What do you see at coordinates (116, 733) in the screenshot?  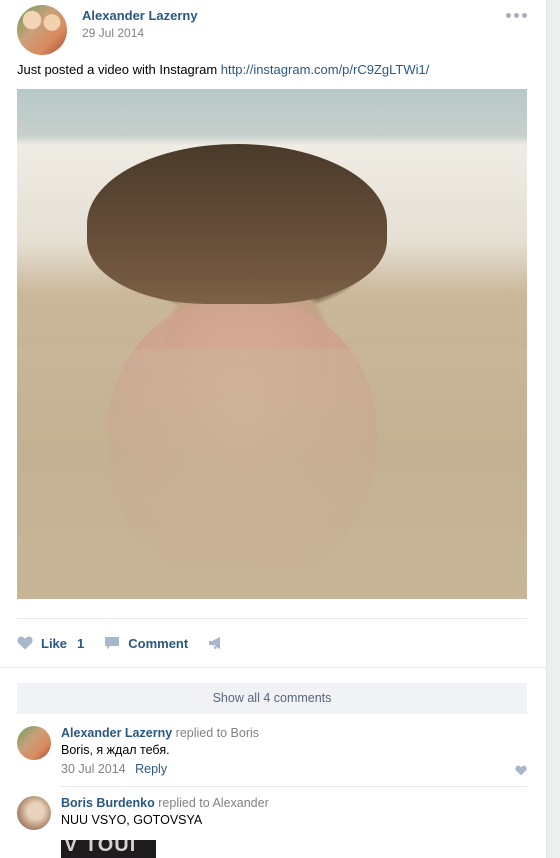 I see `comment-author: Alexander Lazerny` at bounding box center [116, 733].